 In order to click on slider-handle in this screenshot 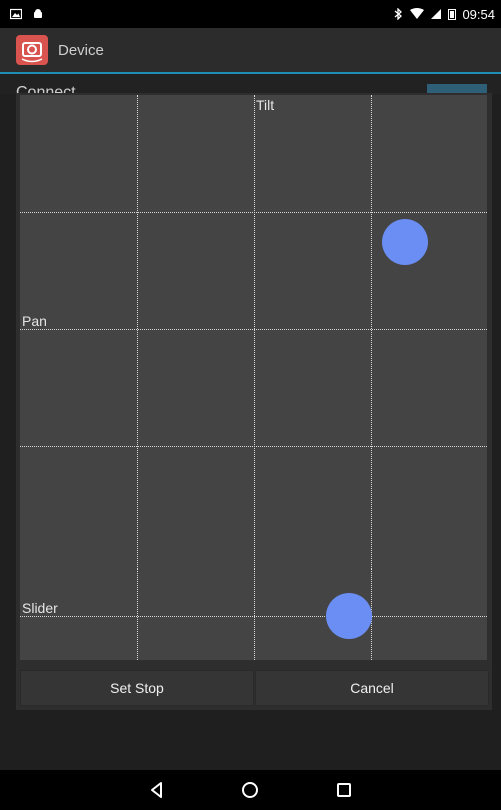, I will do `click(349, 616)`.